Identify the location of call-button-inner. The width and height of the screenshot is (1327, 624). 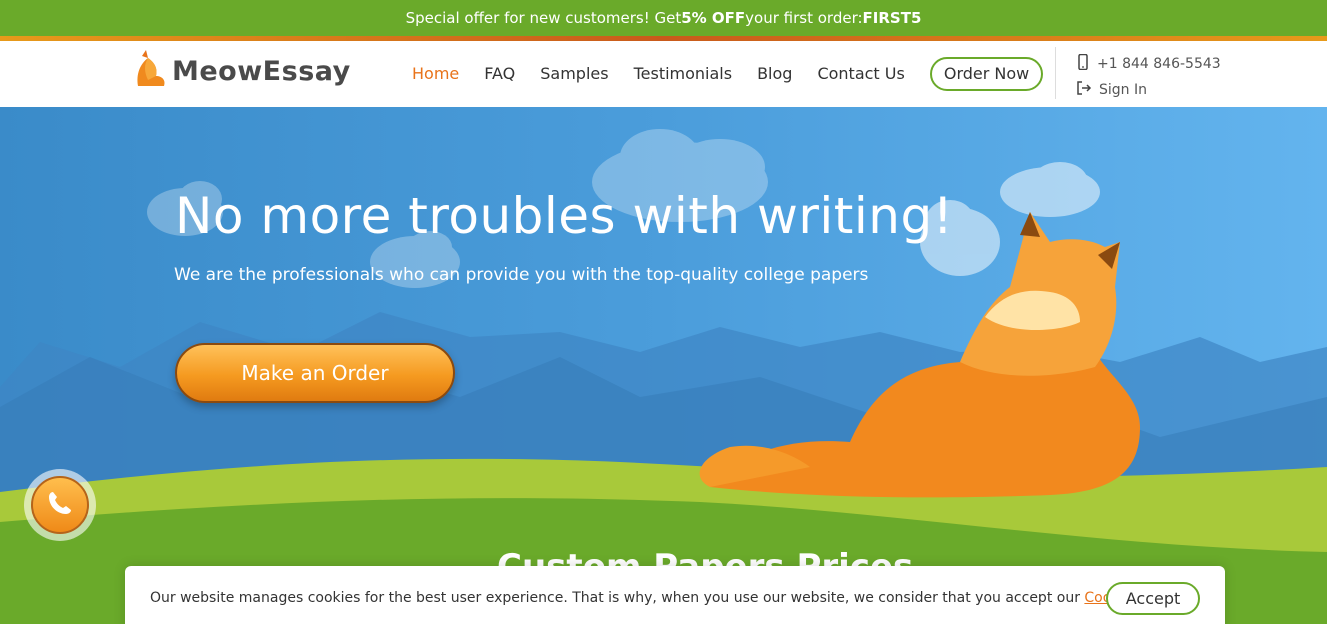
(60, 505).